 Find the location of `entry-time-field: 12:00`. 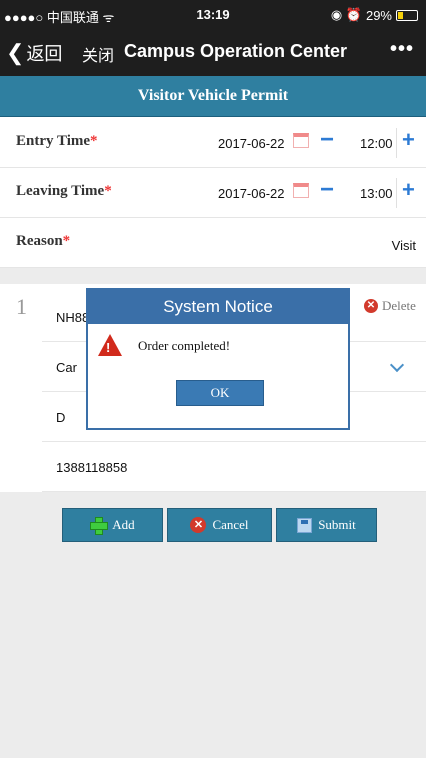

entry-time-field: 12:00 is located at coordinates (376, 143).